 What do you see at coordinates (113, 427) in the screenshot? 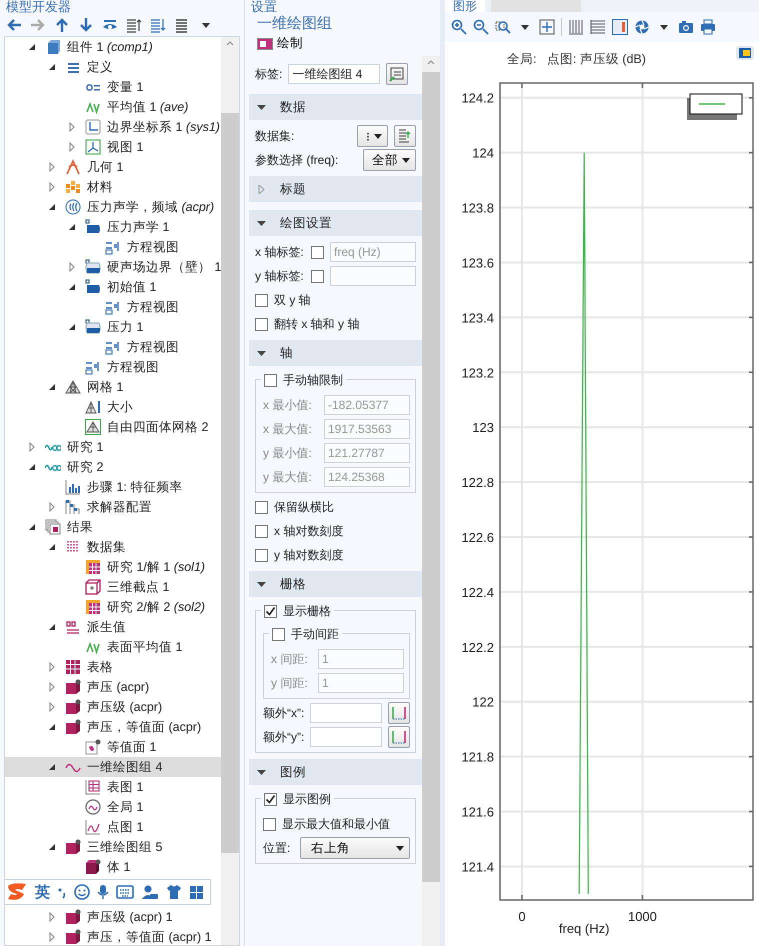
I see `tree-item: 自由四面体网格 2` at bounding box center [113, 427].